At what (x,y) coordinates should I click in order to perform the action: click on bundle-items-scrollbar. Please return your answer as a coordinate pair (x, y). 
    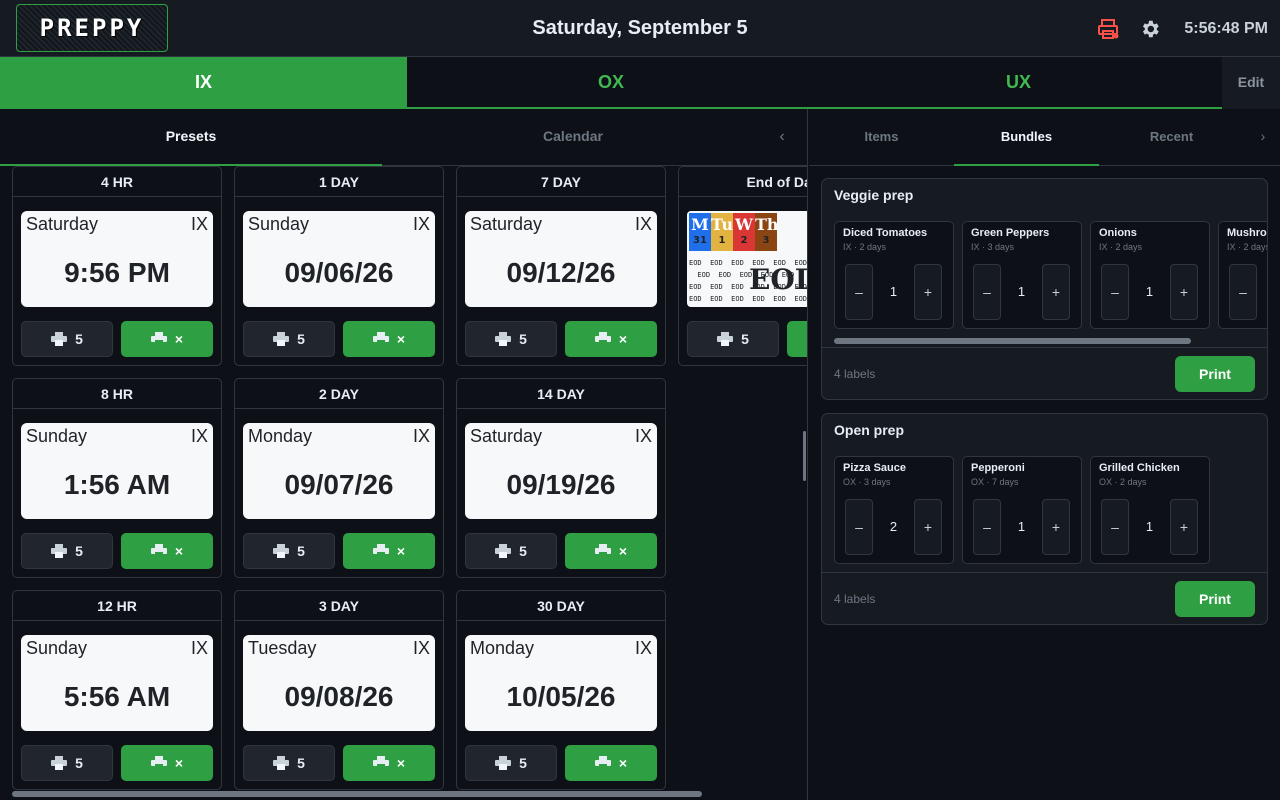
    Looking at the image, I should click on (1049, 341).